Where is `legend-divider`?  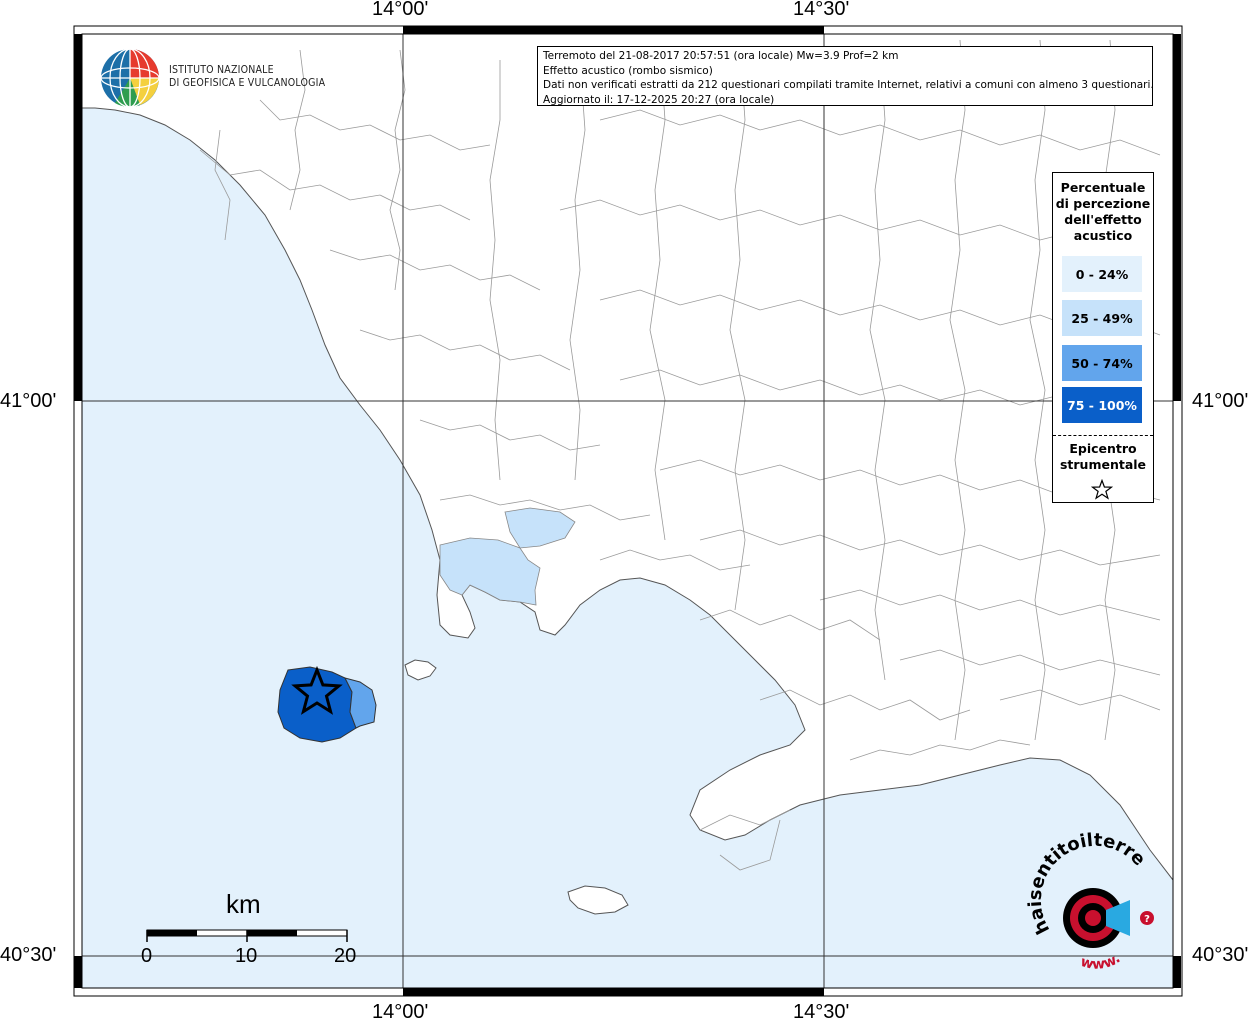 legend-divider is located at coordinates (1103, 435).